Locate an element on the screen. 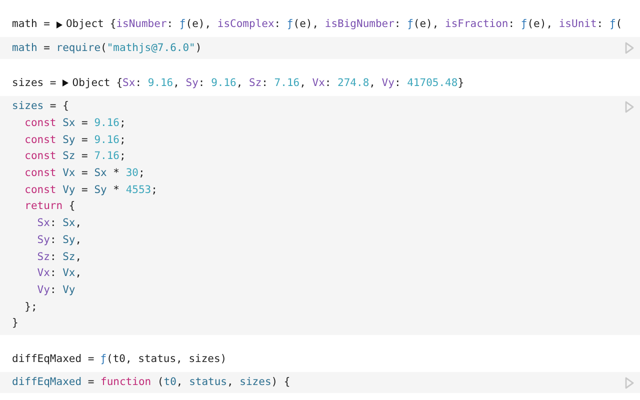 Image resolution: width=640 pixels, height=400 pixels. code-line: const Vy = Sy * 4553; is located at coordinates (91, 190).